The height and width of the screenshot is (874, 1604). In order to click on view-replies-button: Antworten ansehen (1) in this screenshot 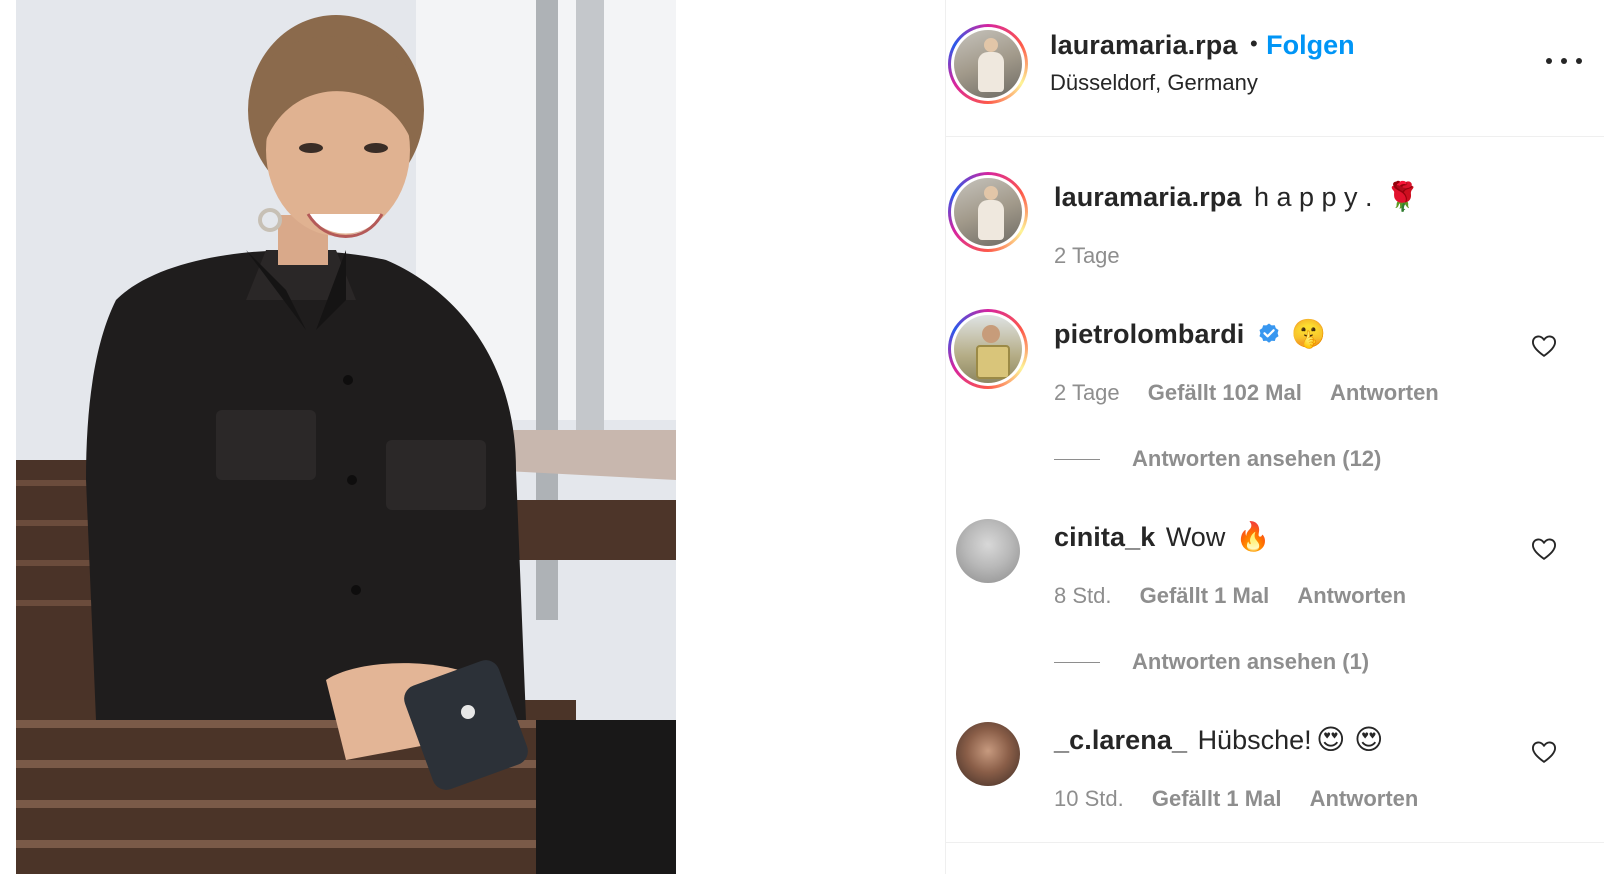, I will do `click(1211, 662)`.